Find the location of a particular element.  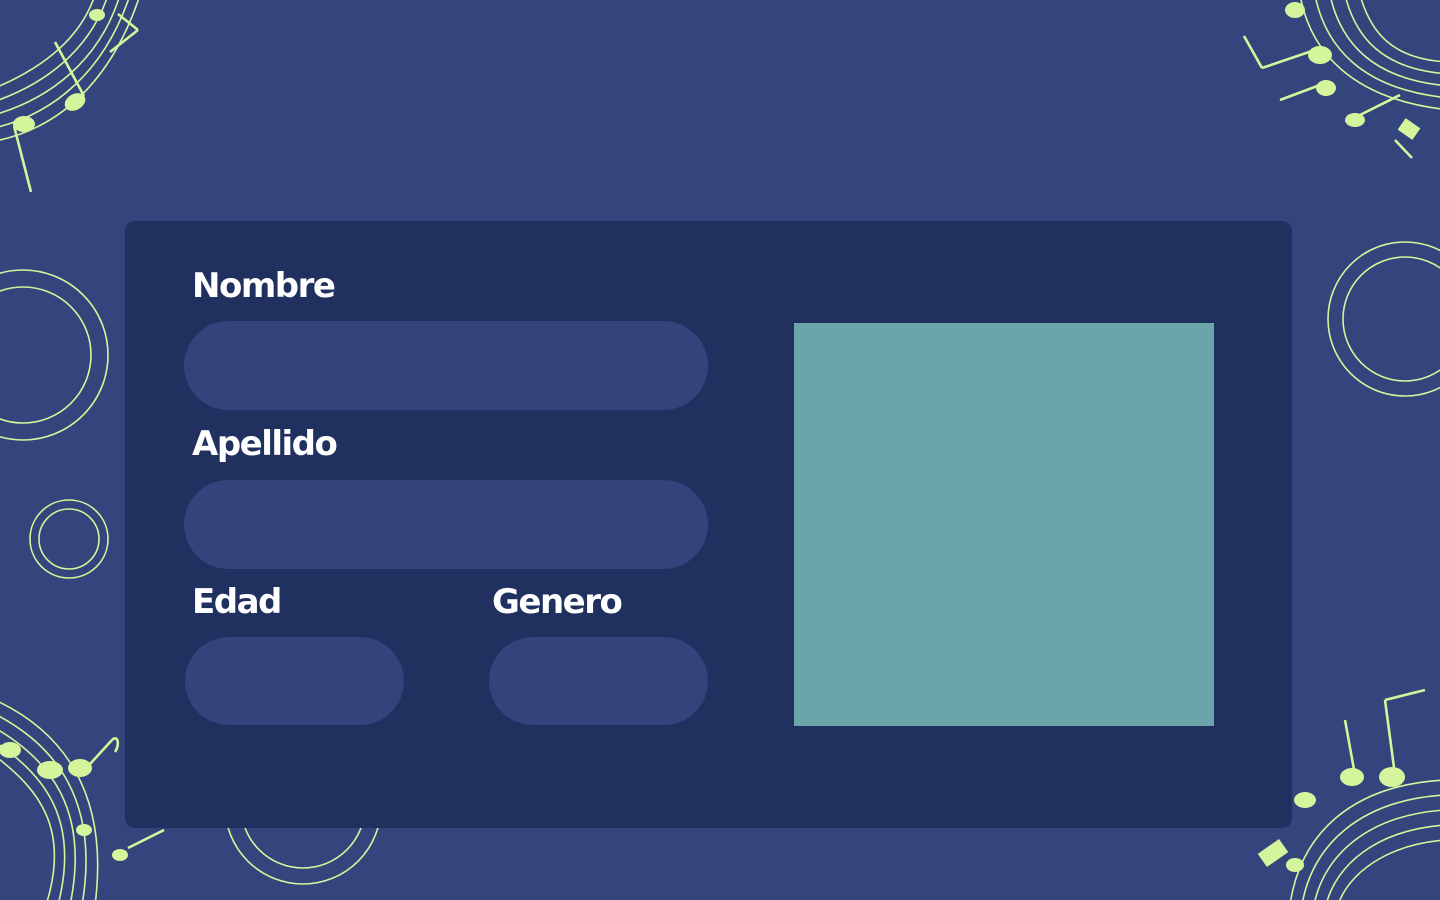

nombre-input is located at coordinates (446, 365).